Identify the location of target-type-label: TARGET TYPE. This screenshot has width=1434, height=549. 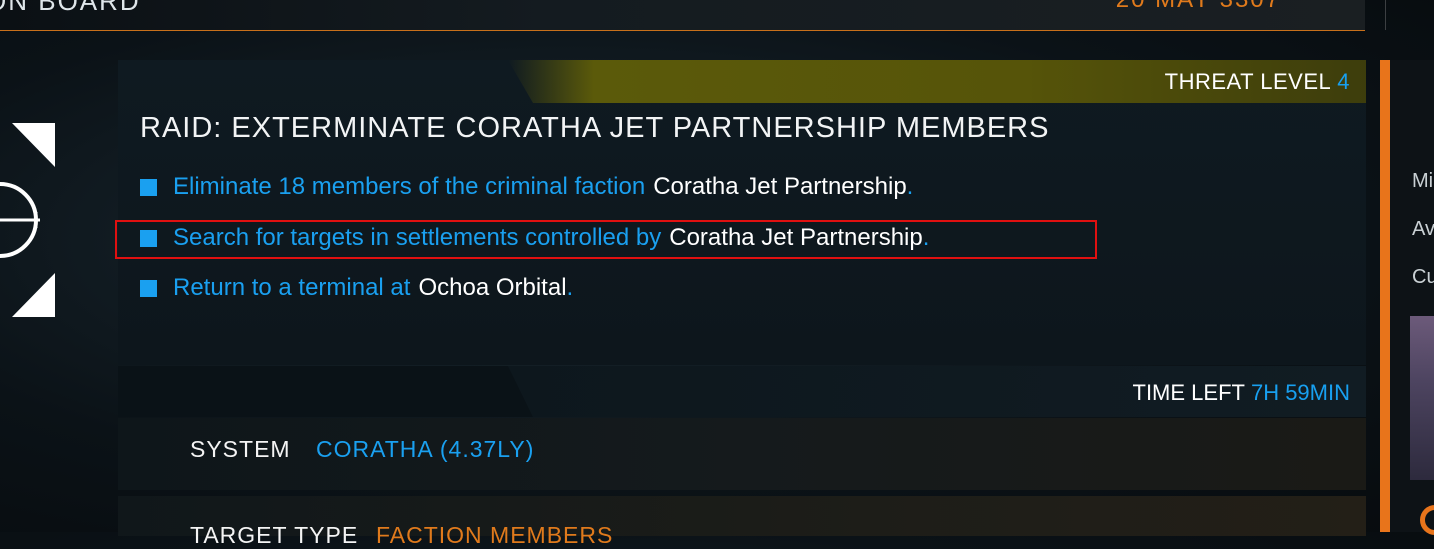
(274, 535).